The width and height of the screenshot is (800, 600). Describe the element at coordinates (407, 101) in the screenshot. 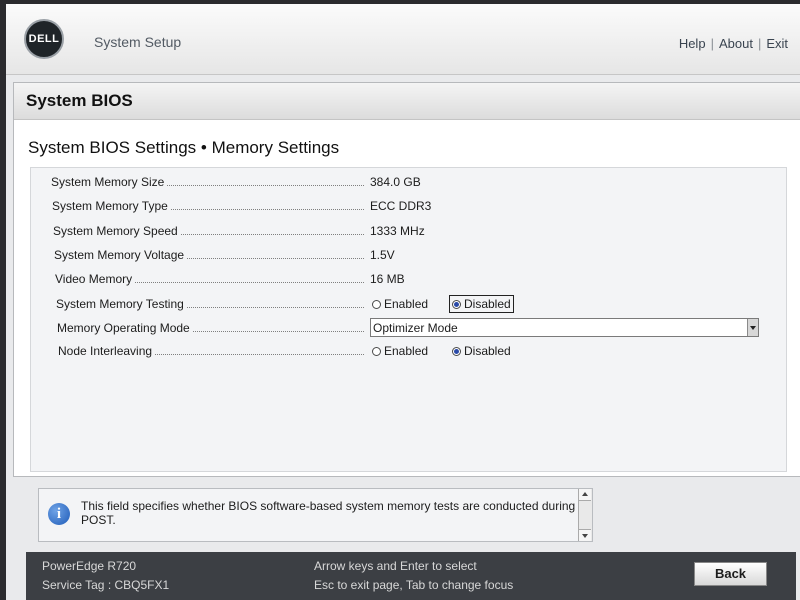

I see `panel-title-bar: System BIOS` at that location.